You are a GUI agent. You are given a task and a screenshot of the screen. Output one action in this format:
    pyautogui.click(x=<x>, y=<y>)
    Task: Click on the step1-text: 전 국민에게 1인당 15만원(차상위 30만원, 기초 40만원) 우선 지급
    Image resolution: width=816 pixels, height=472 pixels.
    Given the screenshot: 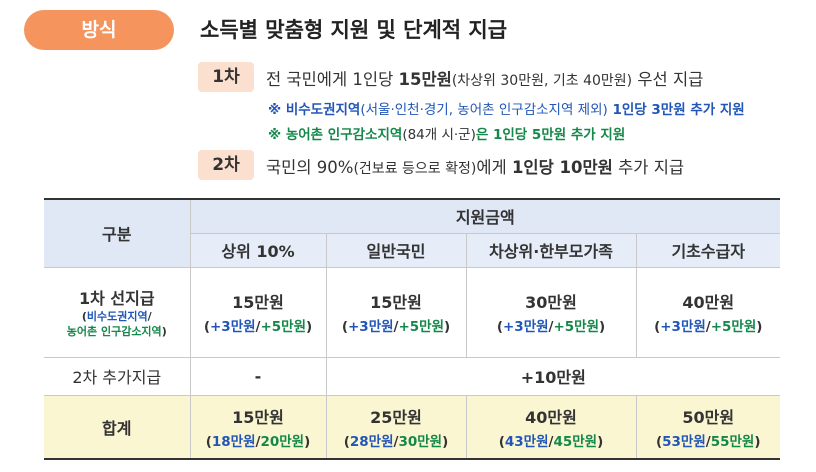 What is the action you would take?
    pyautogui.click(x=484, y=78)
    